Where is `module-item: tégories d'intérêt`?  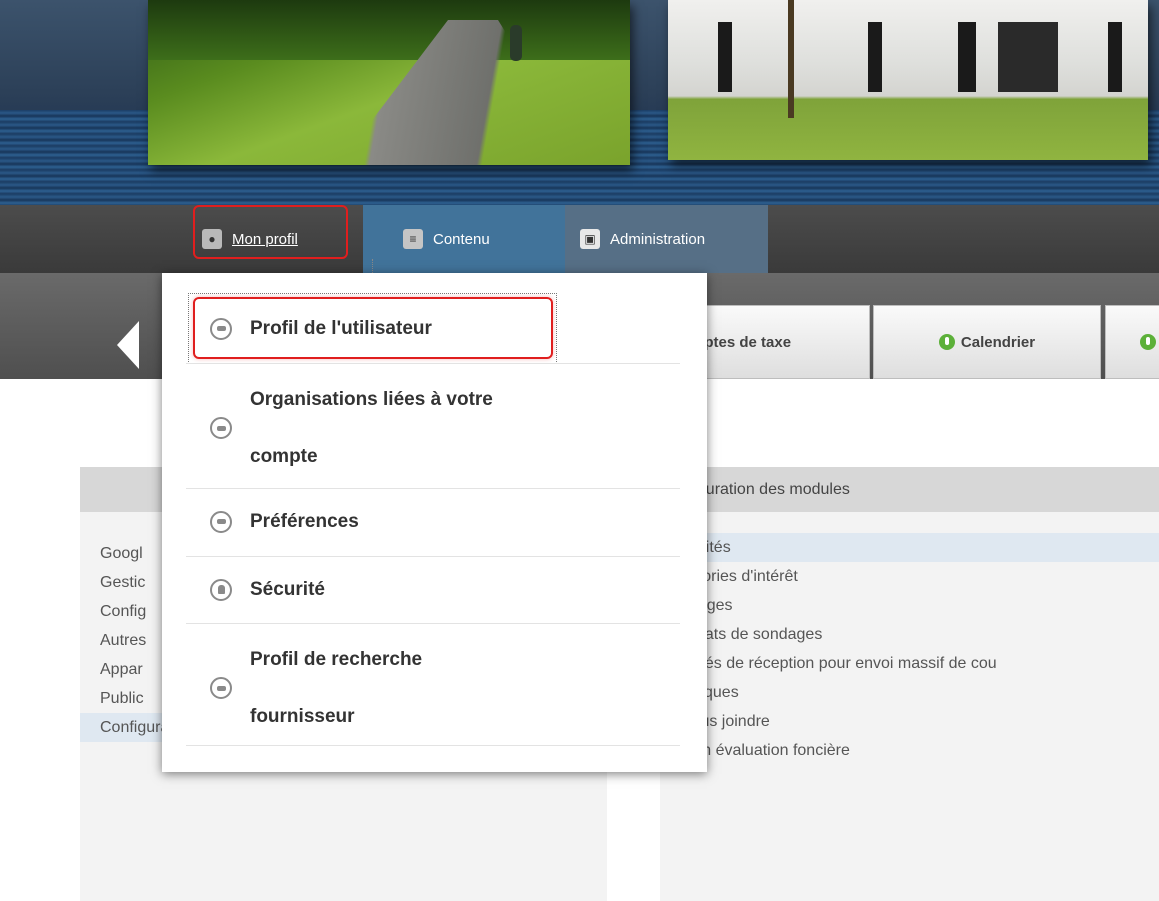 module-item: tégories d'intérêt is located at coordinates (909, 576).